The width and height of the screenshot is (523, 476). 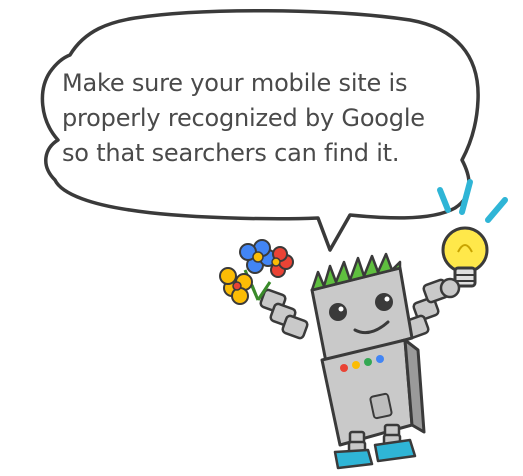 What do you see at coordinates (235, 83) in the screenshot?
I see `speech-bubble-line: Make sure your mobile site is` at bounding box center [235, 83].